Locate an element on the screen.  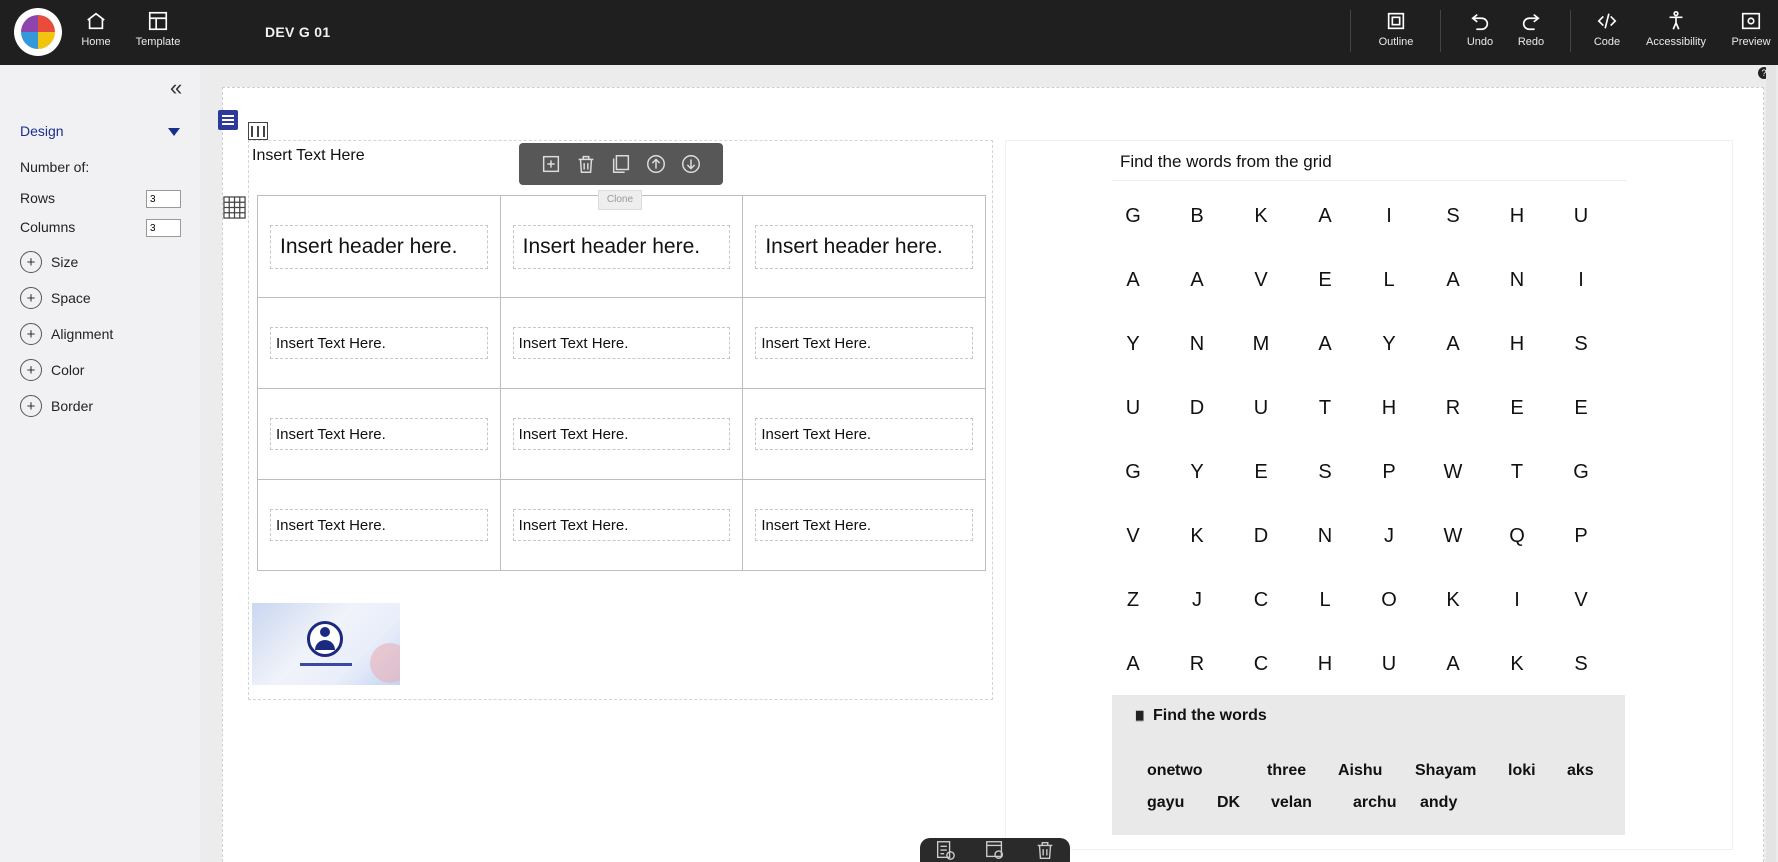
checklist-icon is located at coordinates (945, 850).